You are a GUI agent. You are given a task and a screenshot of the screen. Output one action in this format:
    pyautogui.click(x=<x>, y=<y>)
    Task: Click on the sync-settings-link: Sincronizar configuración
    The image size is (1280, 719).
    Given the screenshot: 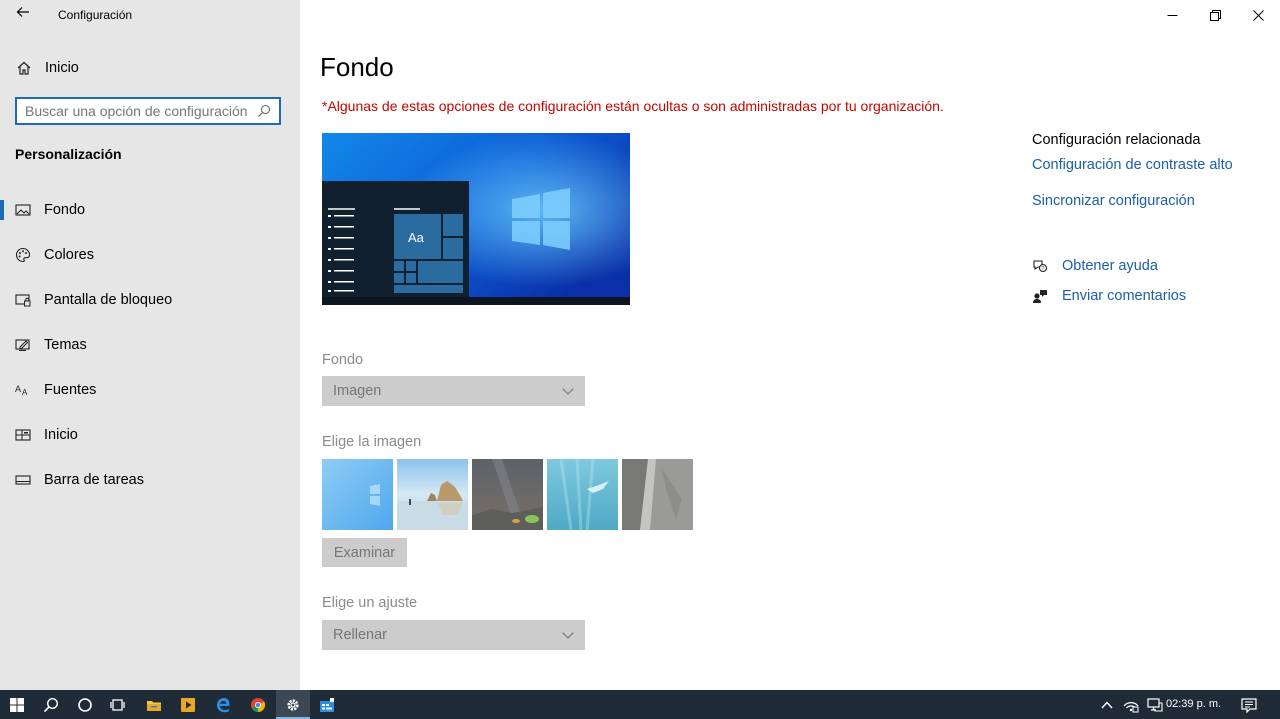 What is the action you would take?
    pyautogui.click(x=1132, y=201)
    